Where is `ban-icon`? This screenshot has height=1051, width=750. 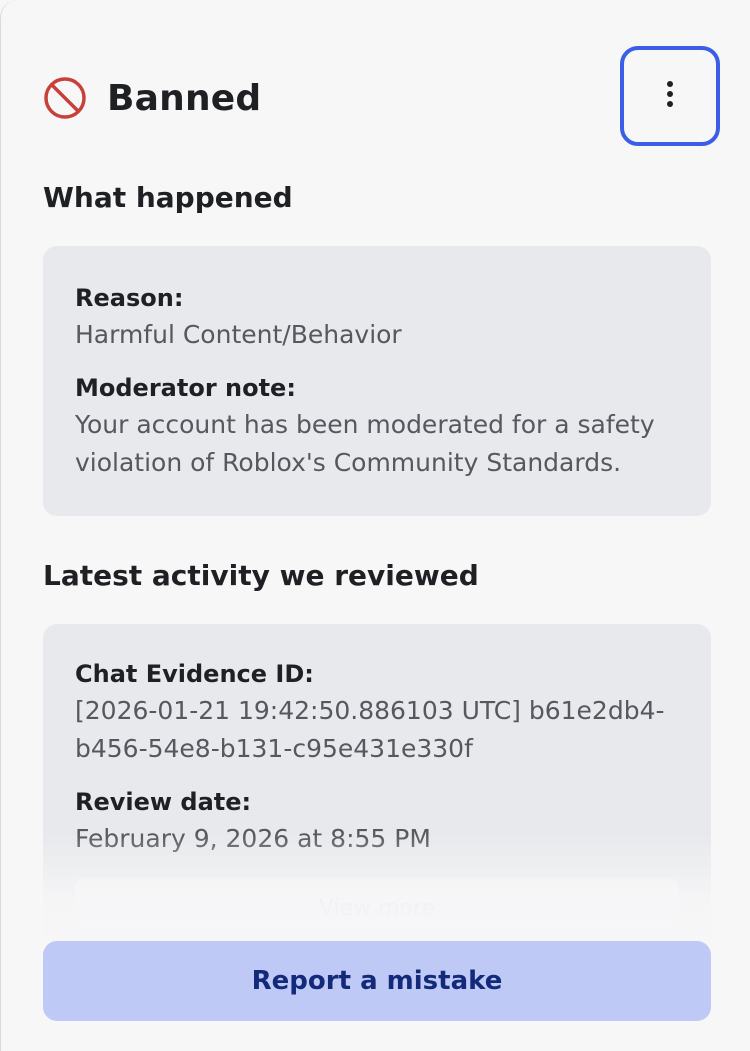
ban-icon is located at coordinates (65, 98).